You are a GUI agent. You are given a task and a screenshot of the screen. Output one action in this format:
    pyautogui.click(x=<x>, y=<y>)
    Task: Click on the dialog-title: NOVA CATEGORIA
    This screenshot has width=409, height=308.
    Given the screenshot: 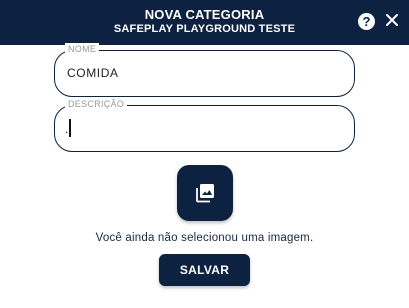 What is the action you would take?
    pyautogui.click(x=204, y=14)
    